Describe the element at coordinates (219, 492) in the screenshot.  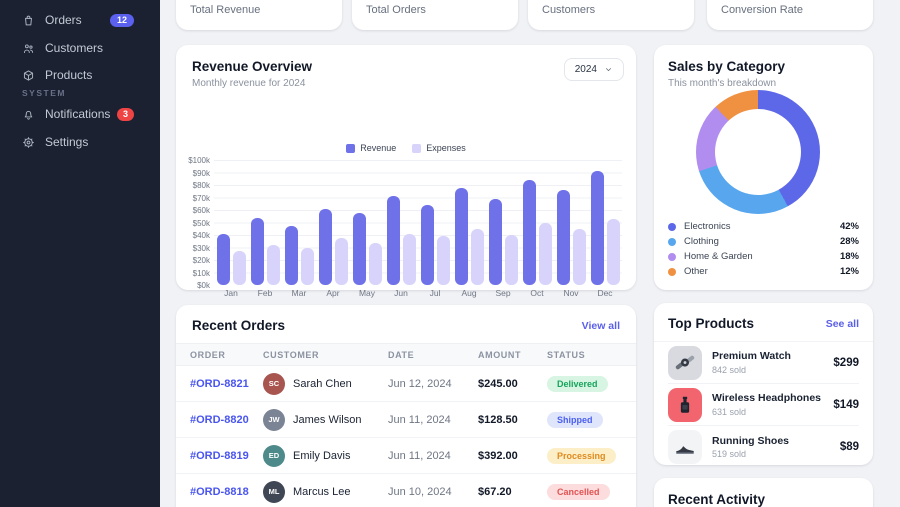
I see `order-id-link: #ORD-8818` at that location.